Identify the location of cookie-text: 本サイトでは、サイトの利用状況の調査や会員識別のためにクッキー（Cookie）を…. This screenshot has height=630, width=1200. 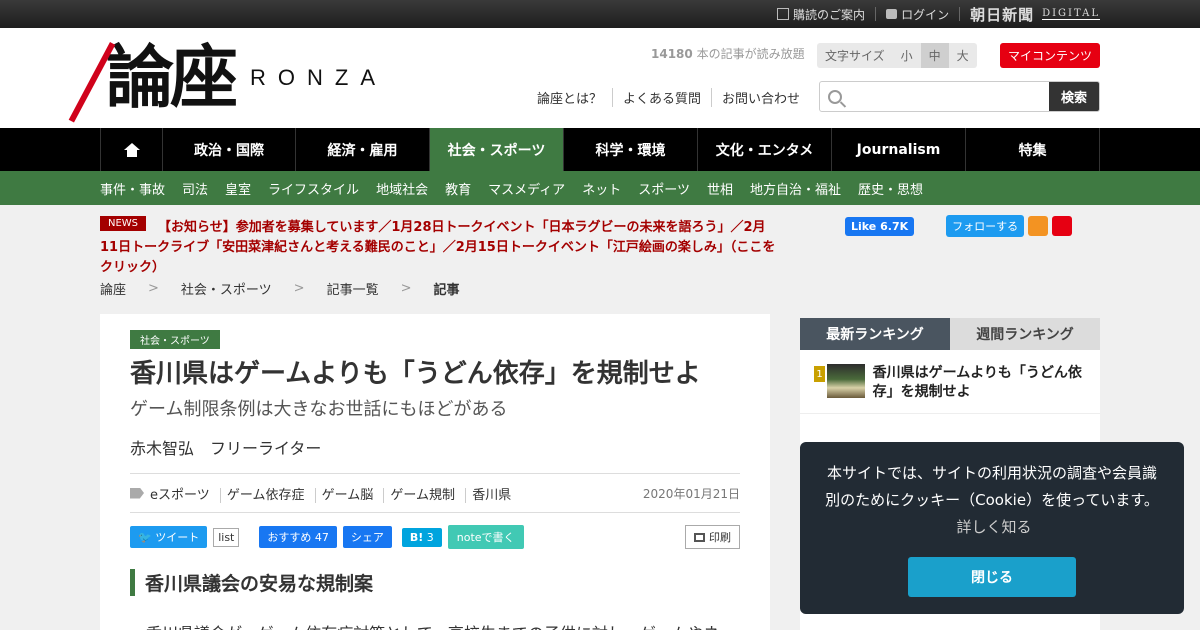
(992, 500).